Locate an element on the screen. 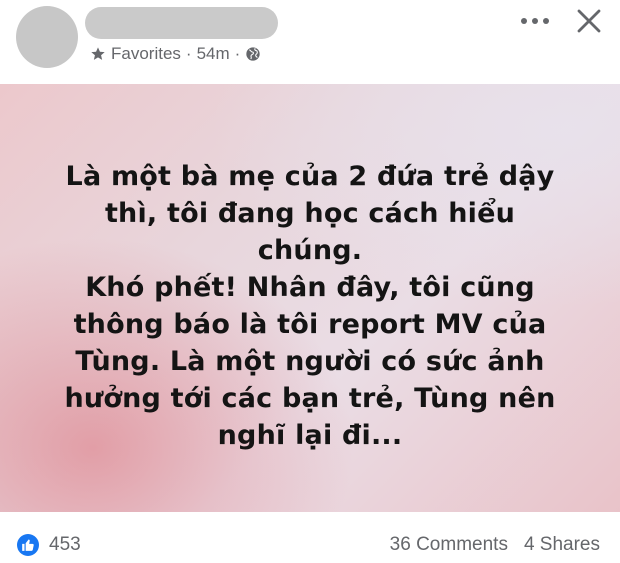  comments-count: 36 Comments is located at coordinates (449, 545).